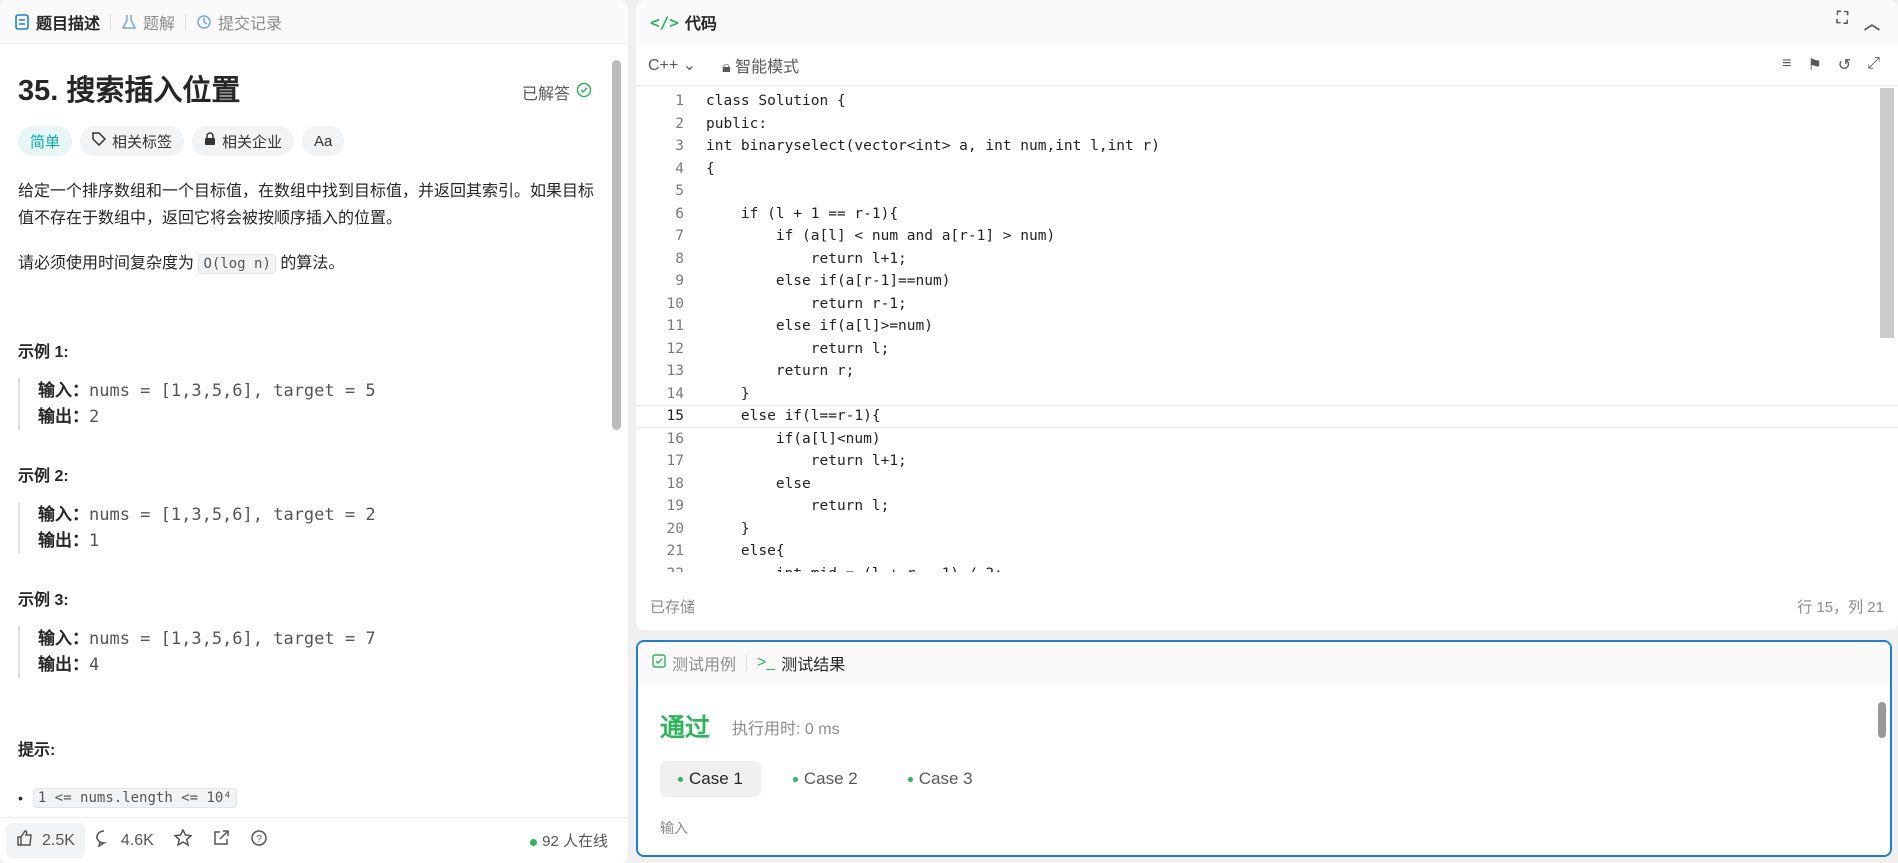 The height and width of the screenshot is (863, 1898). I want to click on line-text: }, so click(728, 528).